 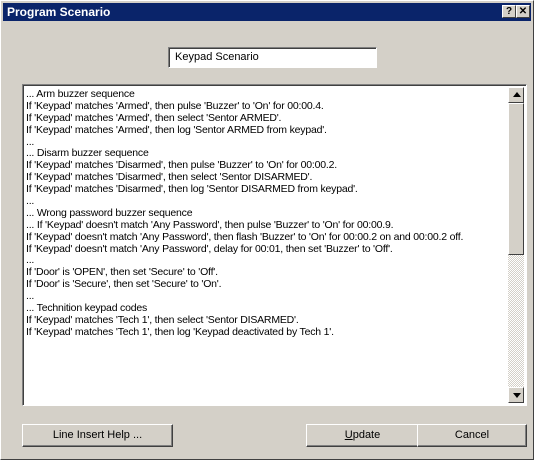 I want to click on script-line: ... Wrong password buzzer sequence, so click(x=109, y=212).